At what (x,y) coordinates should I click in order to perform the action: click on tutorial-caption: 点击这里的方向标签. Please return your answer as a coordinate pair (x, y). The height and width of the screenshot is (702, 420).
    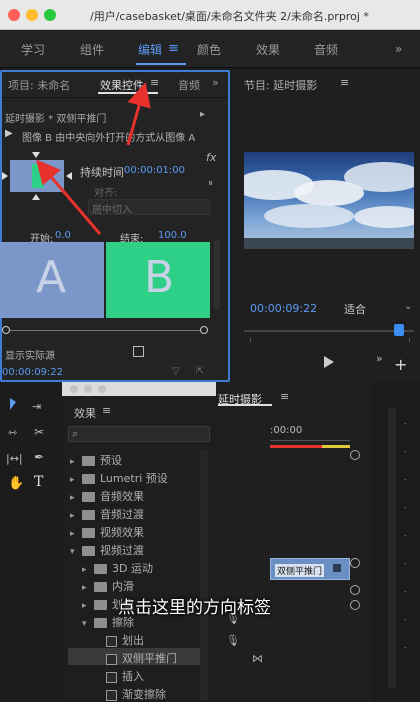
    Looking at the image, I should click on (194, 608).